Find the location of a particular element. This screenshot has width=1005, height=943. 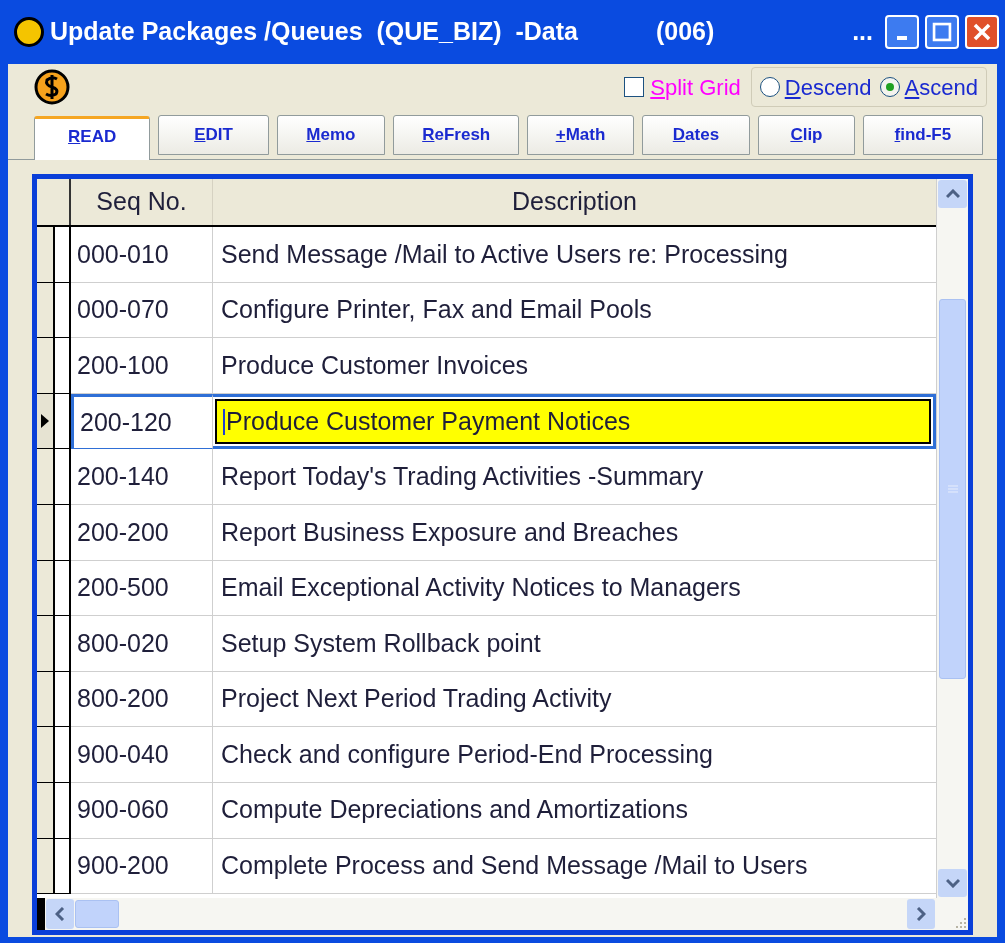

scroll-down-button is located at coordinates (952, 883).